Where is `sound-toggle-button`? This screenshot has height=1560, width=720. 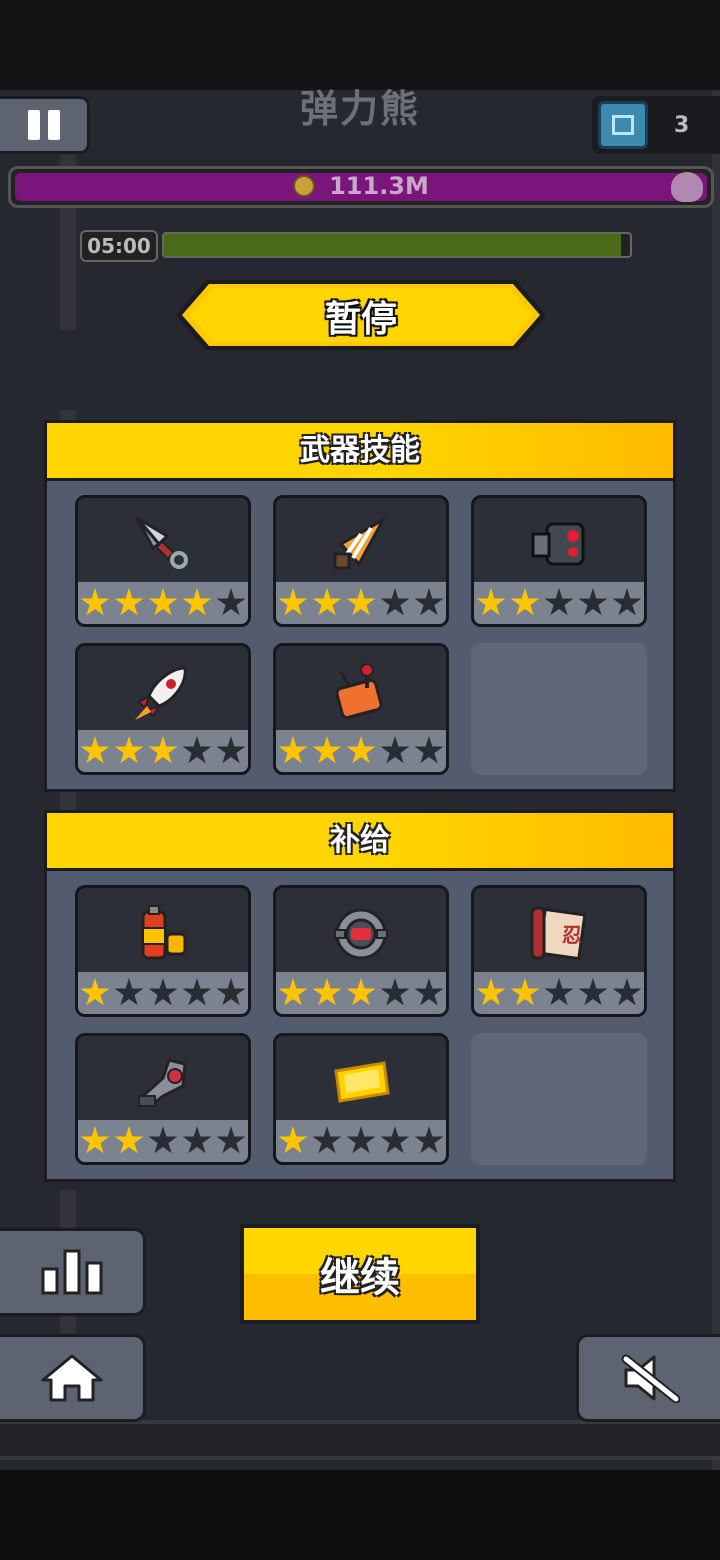 sound-toggle-button is located at coordinates (648, 1378).